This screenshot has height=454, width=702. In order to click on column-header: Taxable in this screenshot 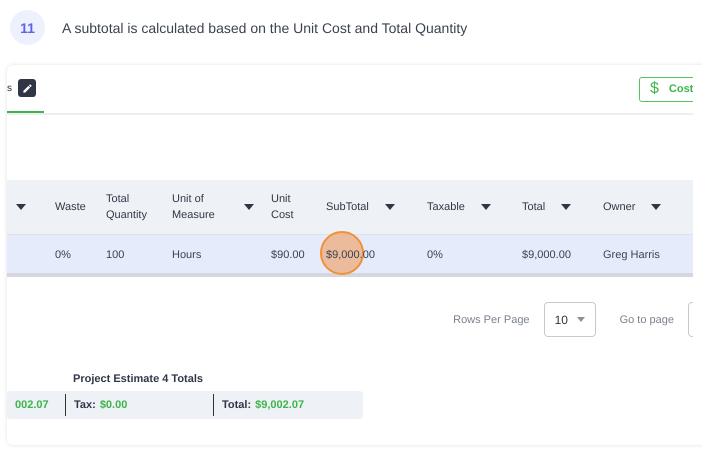, I will do `click(446, 207)`.